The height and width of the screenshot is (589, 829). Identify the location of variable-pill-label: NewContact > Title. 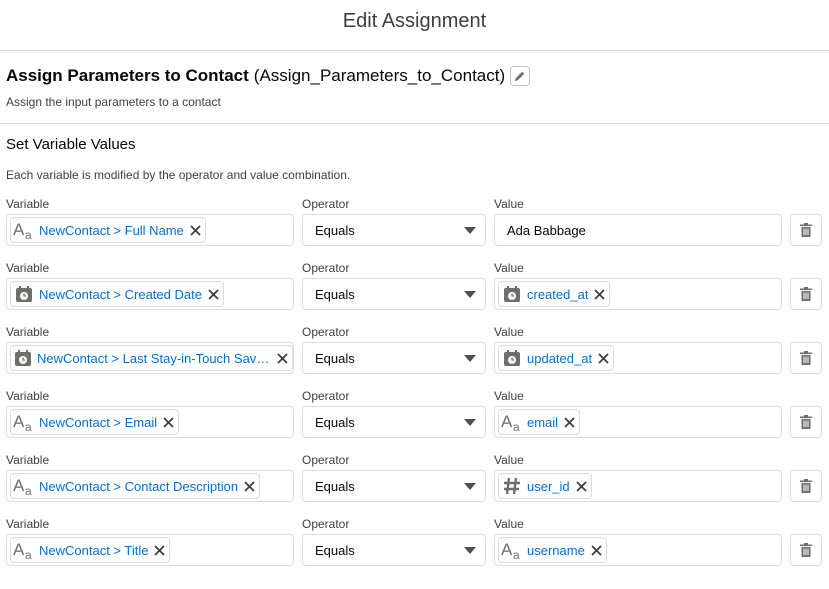
(94, 550).